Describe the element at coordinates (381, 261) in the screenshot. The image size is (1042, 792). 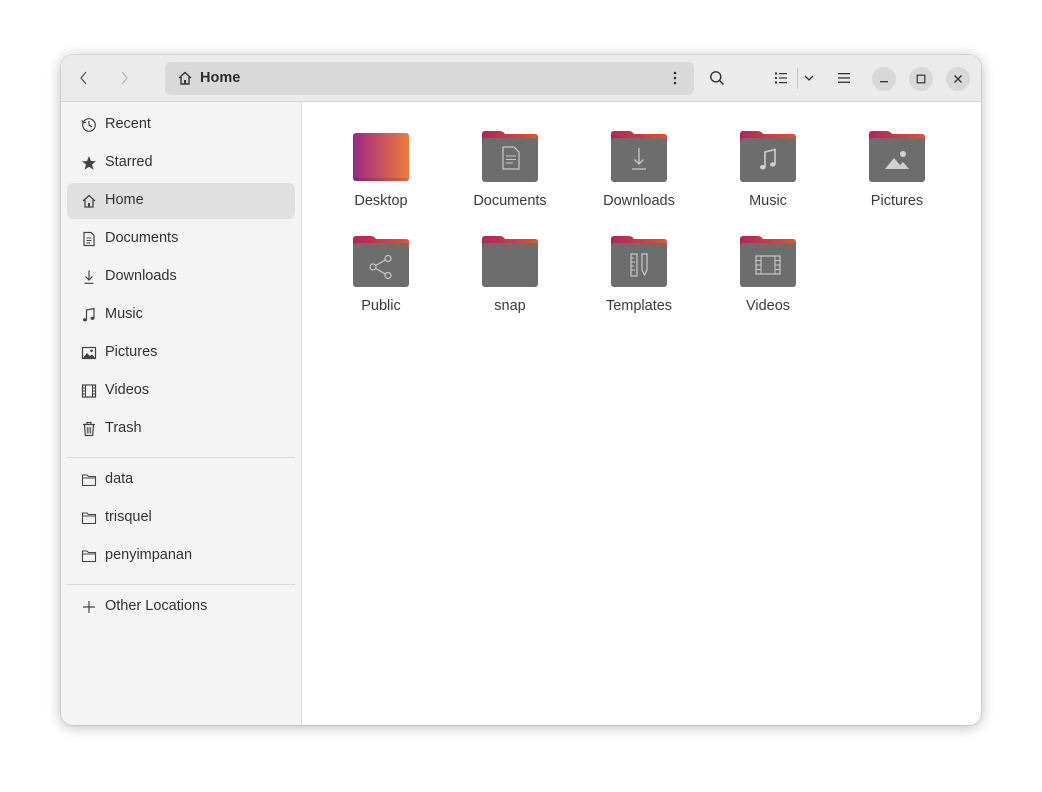
I see `public-folder-icon` at that location.